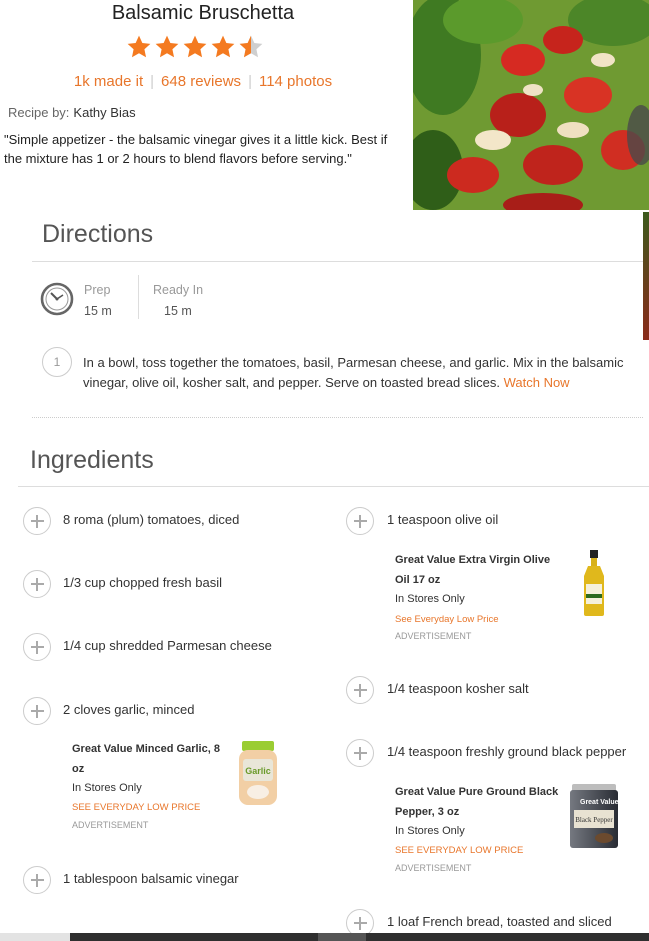  What do you see at coordinates (537, 382) in the screenshot?
I see `watch-now-link: Watch Now` at bounding box center [537, 382].